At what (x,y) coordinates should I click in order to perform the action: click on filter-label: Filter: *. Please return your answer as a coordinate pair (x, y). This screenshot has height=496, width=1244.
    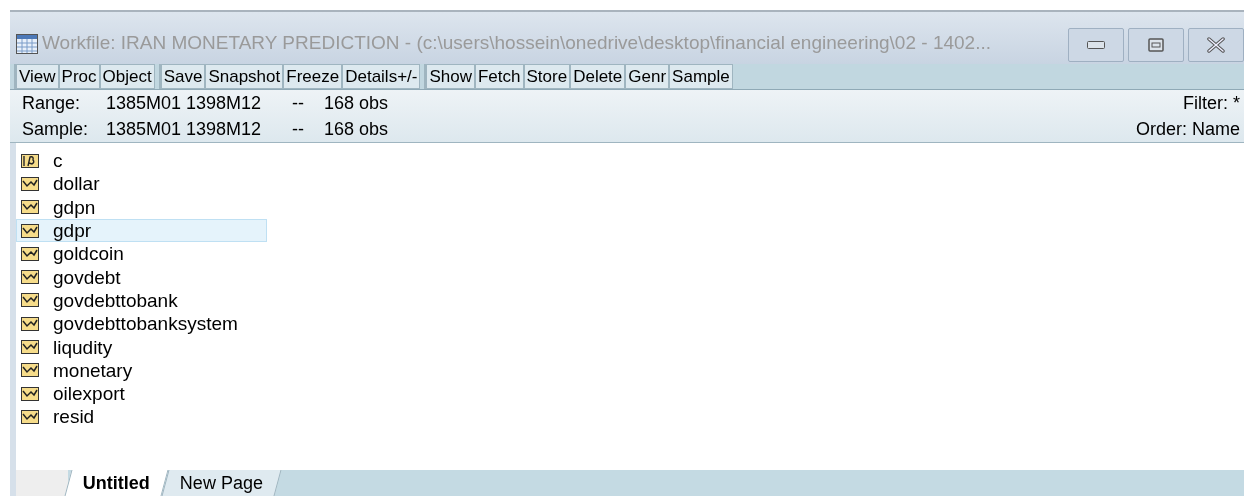
    Looking at the image, I should click on (1211, 103).